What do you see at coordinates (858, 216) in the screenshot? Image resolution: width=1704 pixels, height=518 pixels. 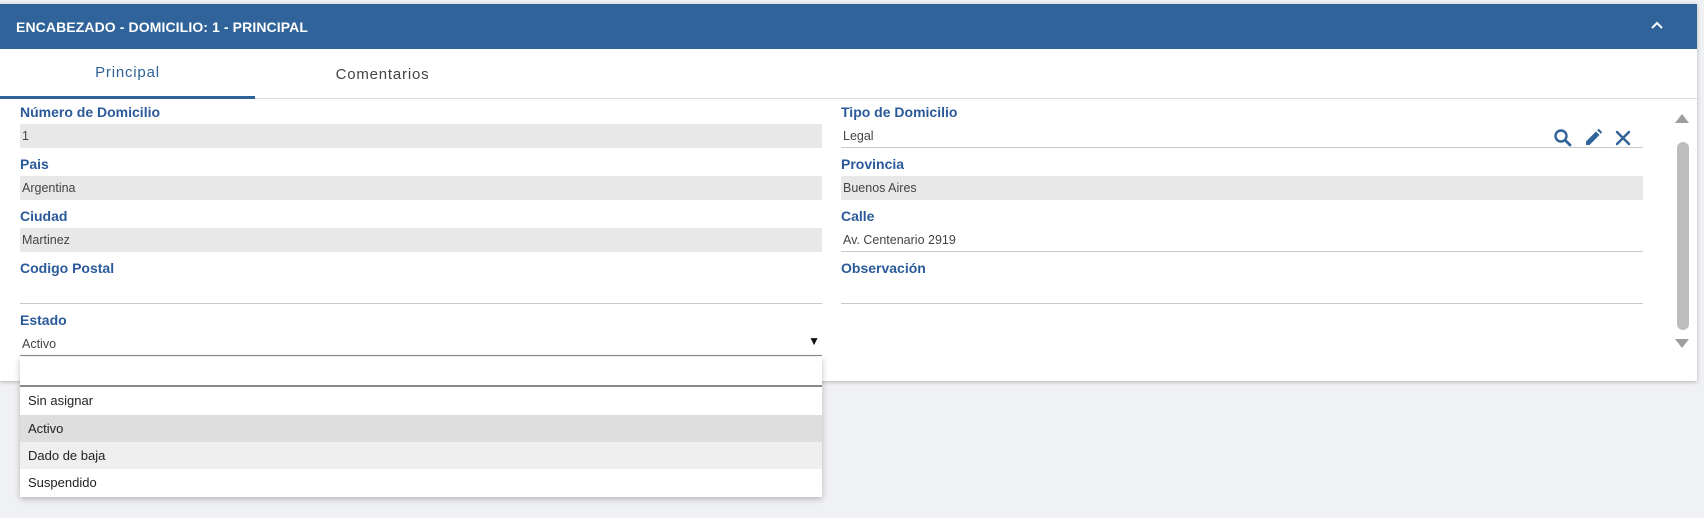 I see `calle-label: Calle` at bounding box center [858, 216].